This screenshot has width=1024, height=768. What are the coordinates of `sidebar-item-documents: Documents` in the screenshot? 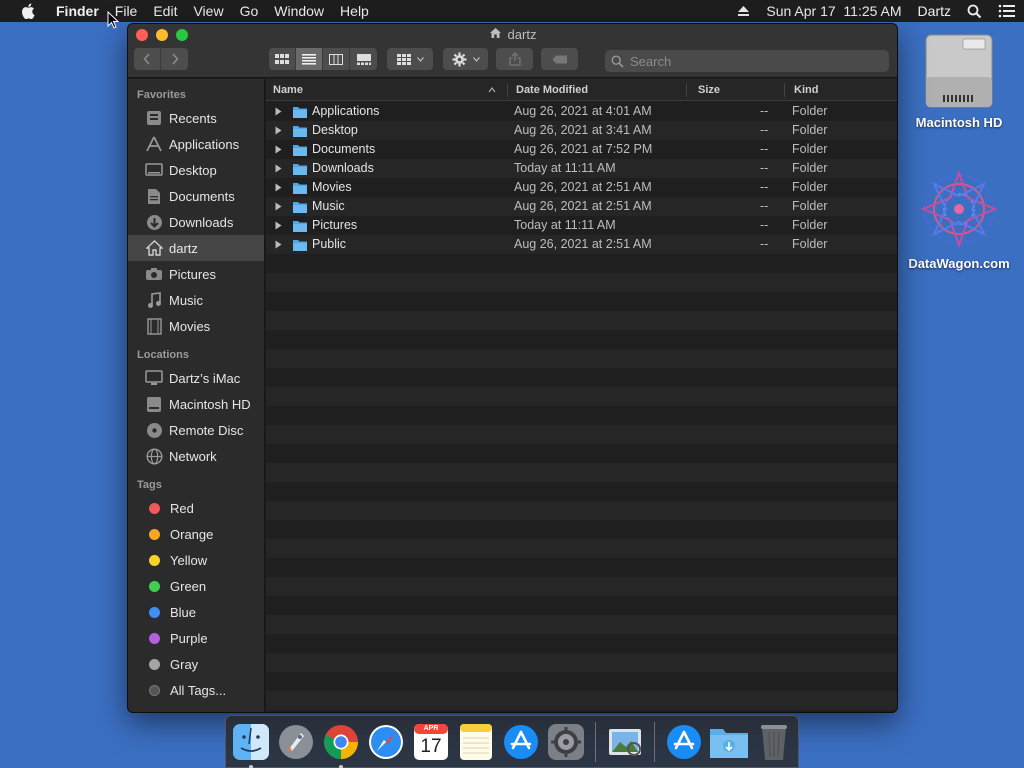 It's located at (196, 196).